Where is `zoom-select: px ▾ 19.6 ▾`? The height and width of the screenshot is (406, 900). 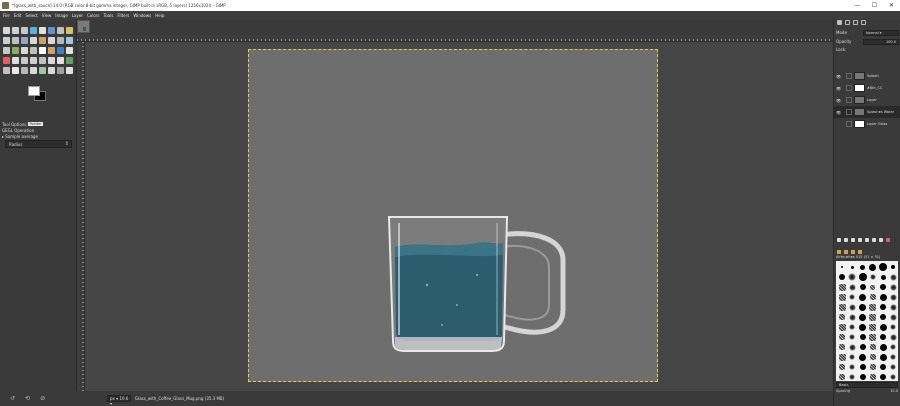
zoom-select: px ▾ 19.6 ▾ is located at coordinates (119, 400).